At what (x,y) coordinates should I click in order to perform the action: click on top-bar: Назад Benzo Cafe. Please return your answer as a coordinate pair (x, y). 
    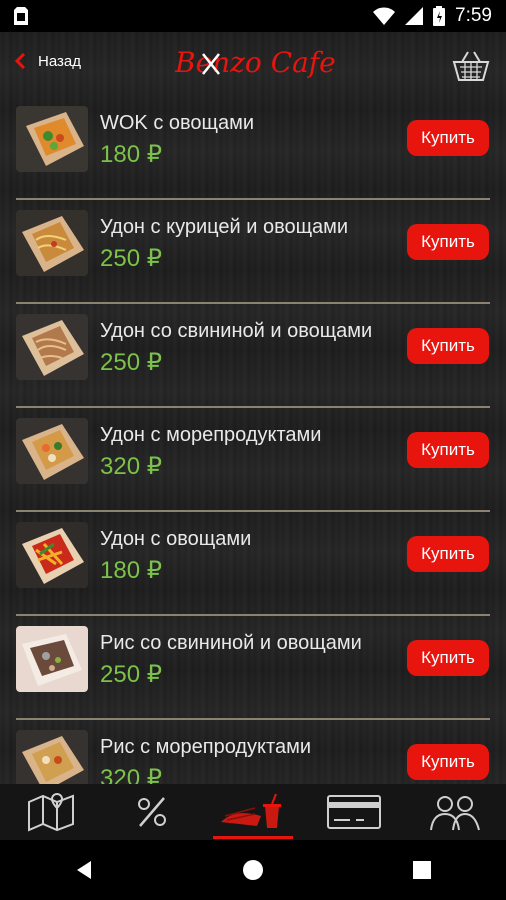
    Looking at the image, I should click on (253, 64).